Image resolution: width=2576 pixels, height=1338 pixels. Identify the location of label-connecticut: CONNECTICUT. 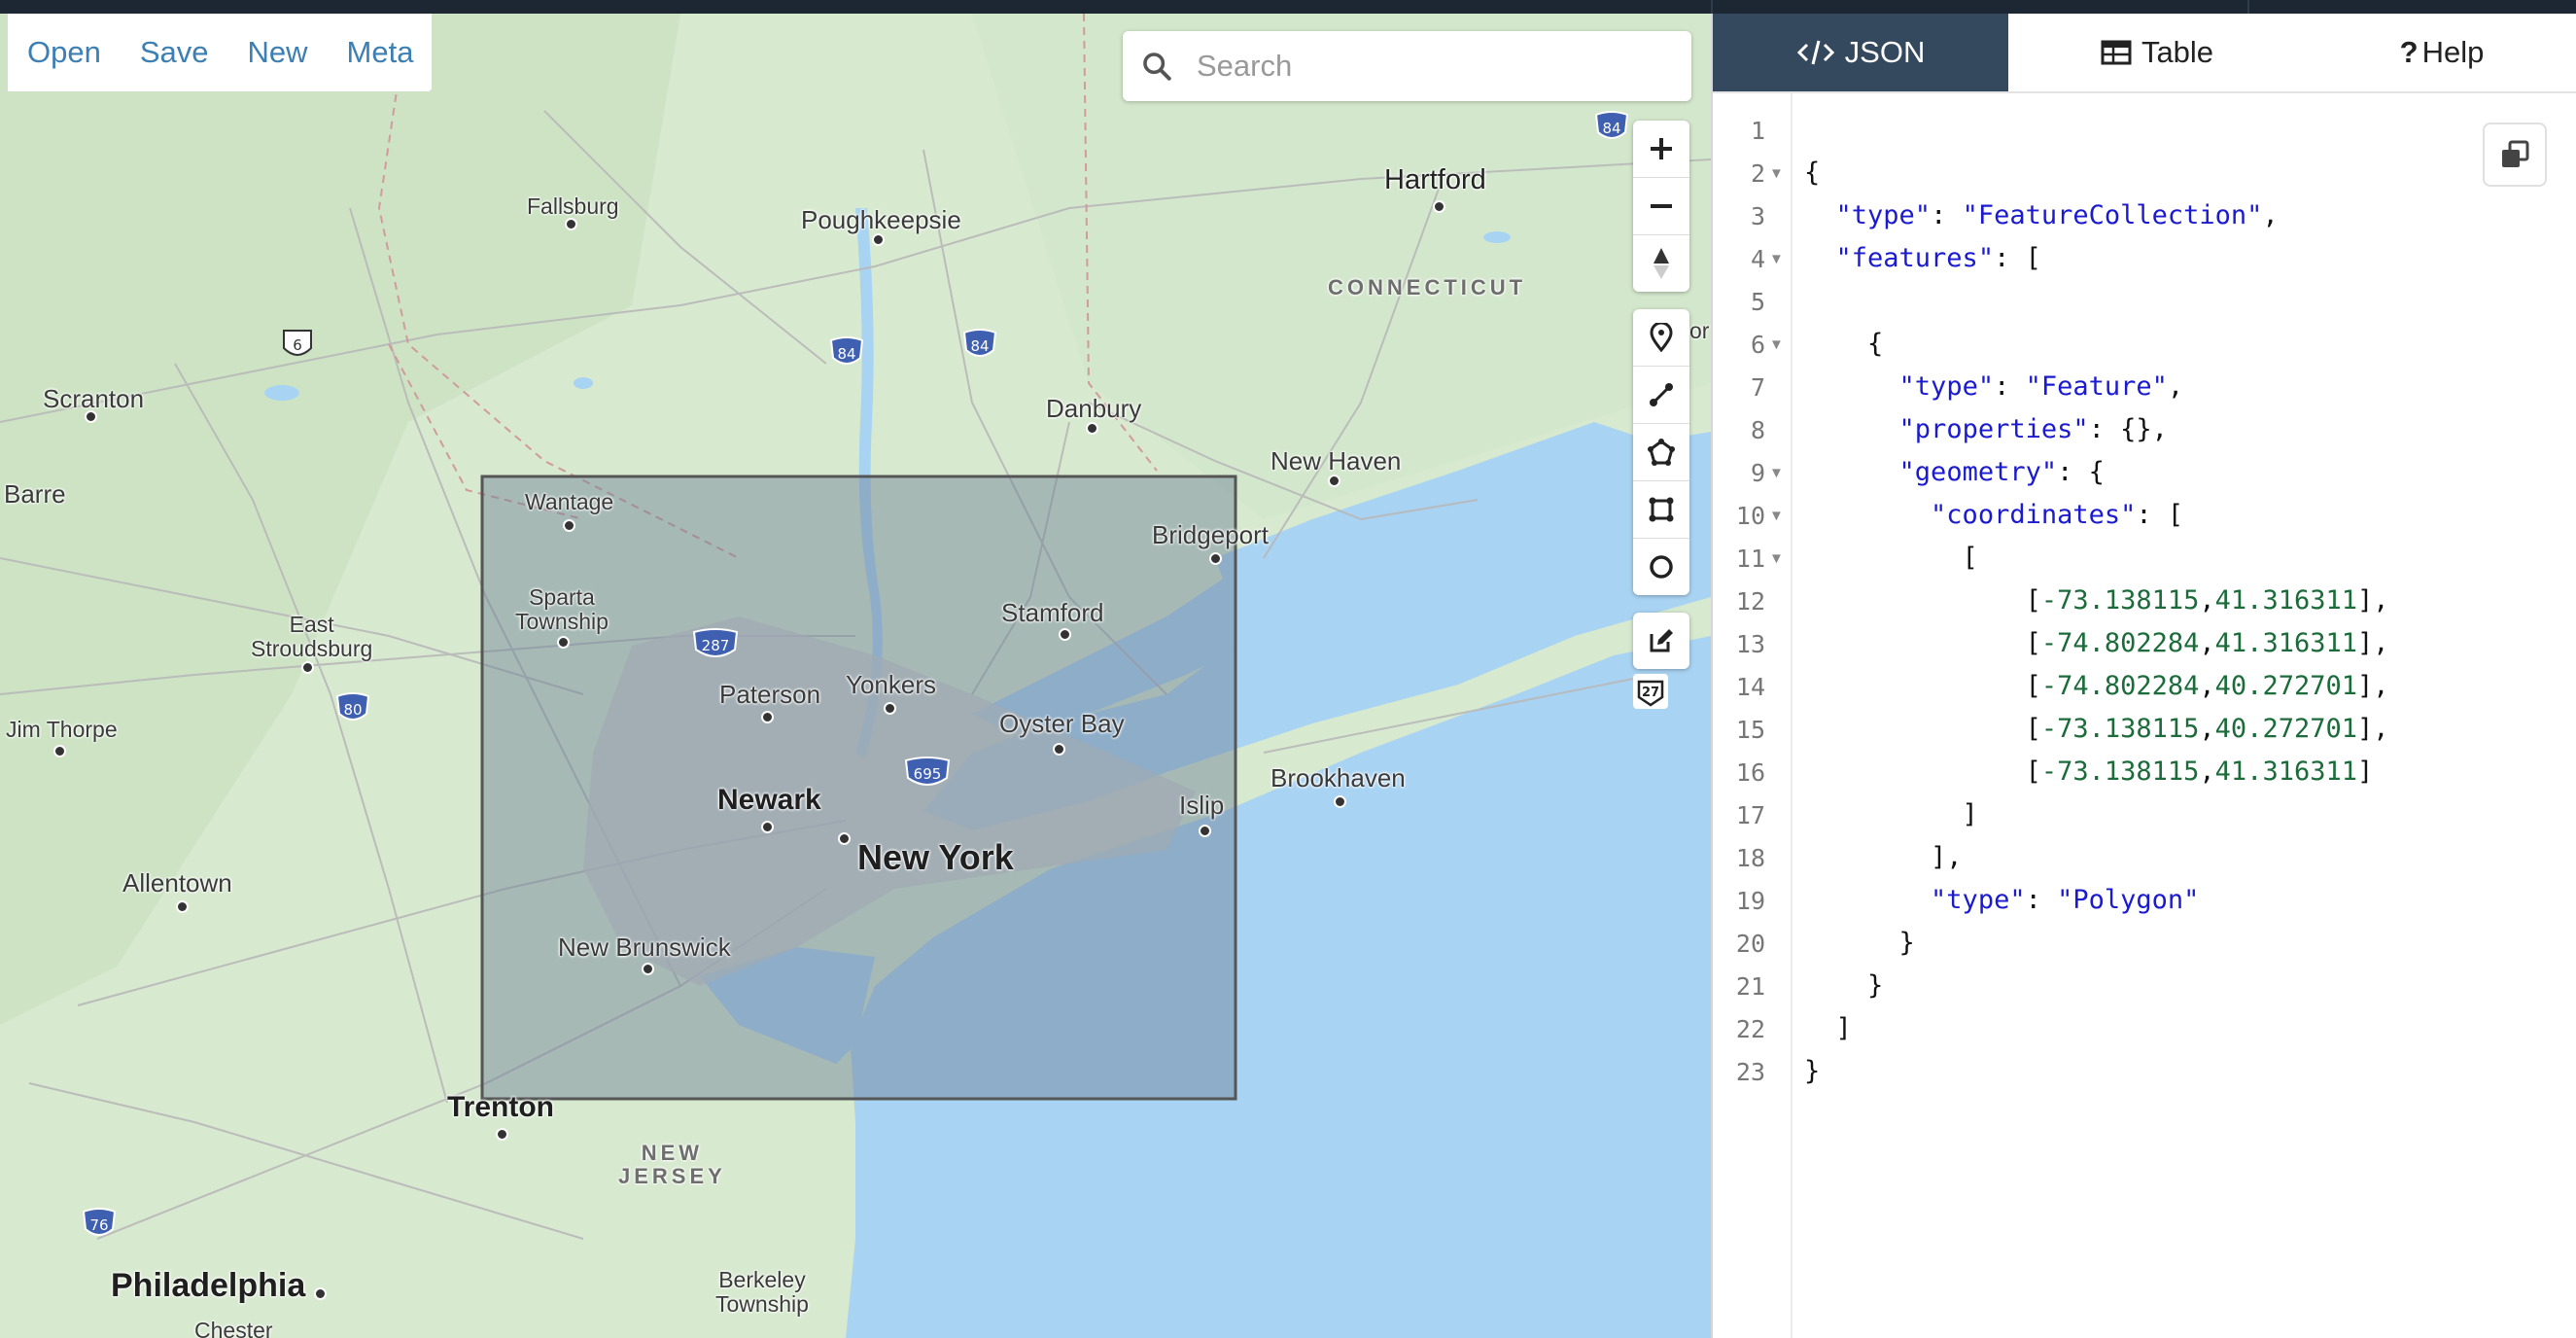
(1428, 287).